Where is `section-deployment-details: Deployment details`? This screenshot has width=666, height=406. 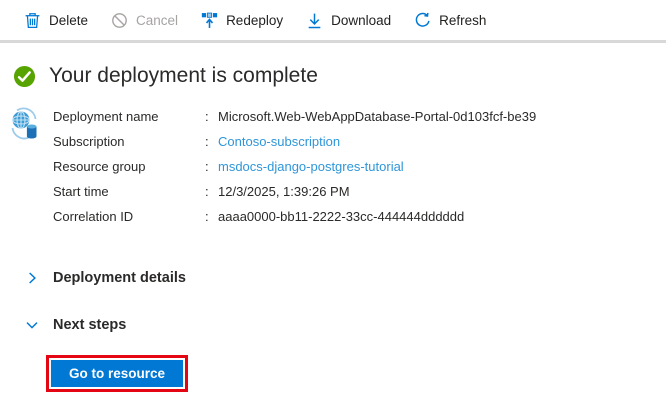
section-deployment-details: Deployment details is located at coordinates (345, 278).